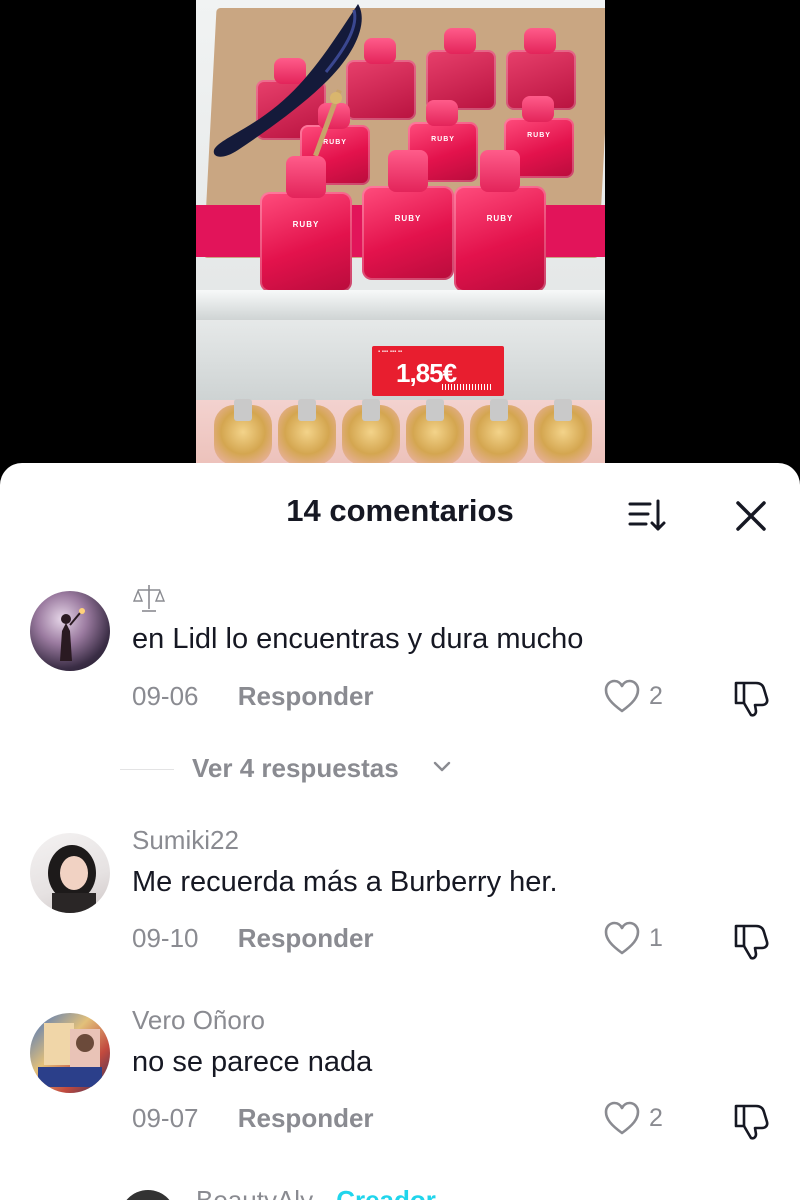 The height and width of the screenshot is (1200, 800). Describe the element at coordinates (252, 1062) in the screenshot. I see `comment-text: no se parece nada` at that location.